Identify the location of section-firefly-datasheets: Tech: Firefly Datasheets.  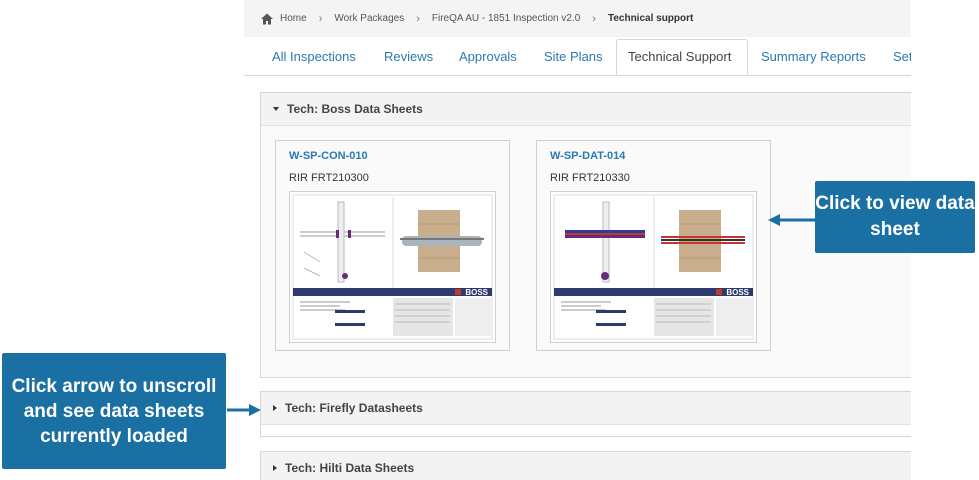
(585, 414).